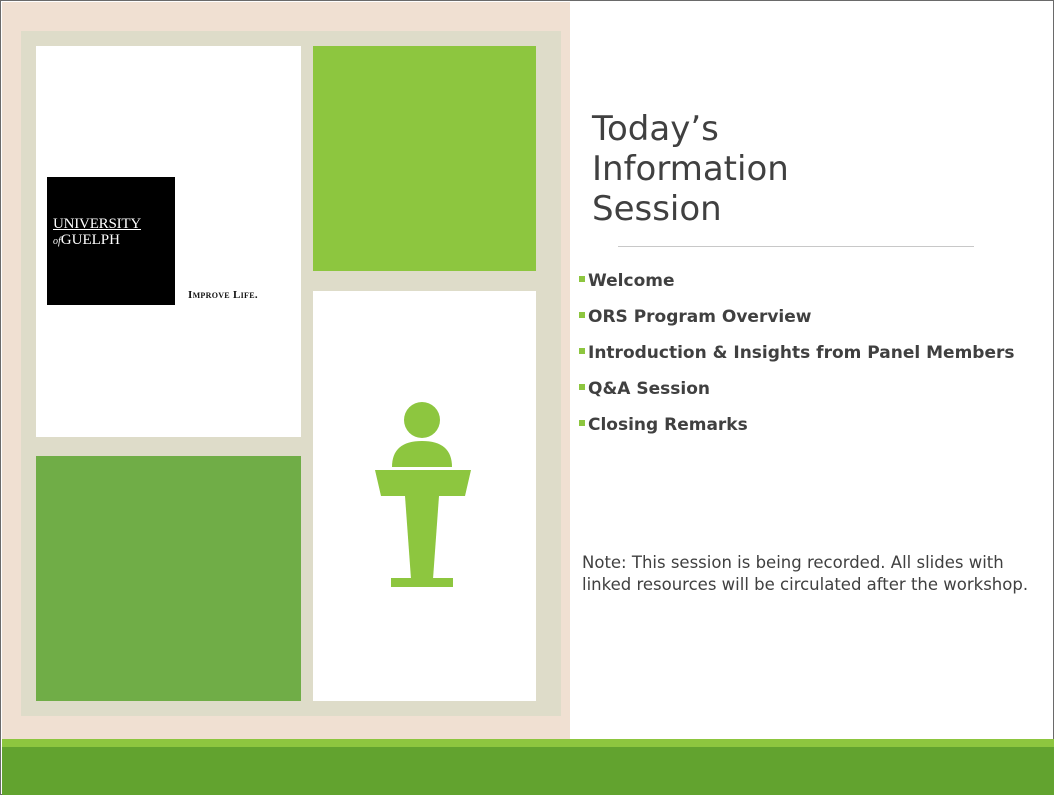  What do you see at coordinates (655, 129) in the screenshot?
I see `title-line-1: Today’s` at bounding box center [655, 129].